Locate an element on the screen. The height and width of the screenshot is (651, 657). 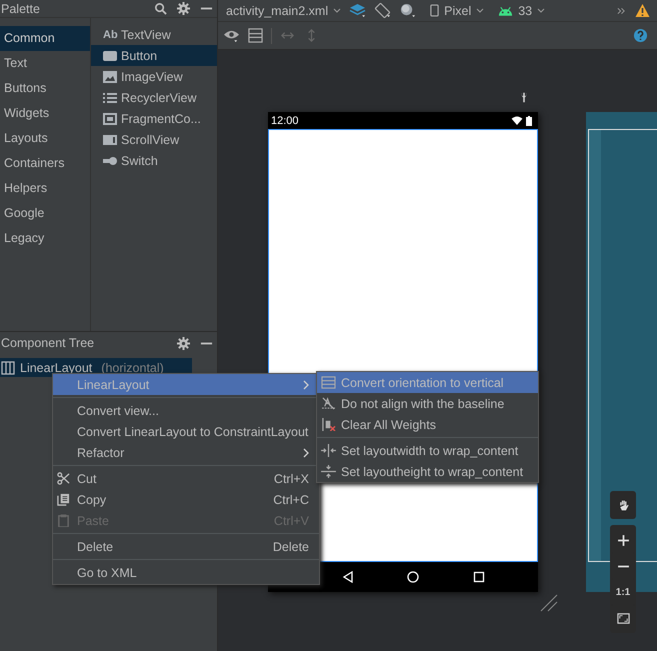
palette-widget: RecyclerView is located at coordinates (154, 97).